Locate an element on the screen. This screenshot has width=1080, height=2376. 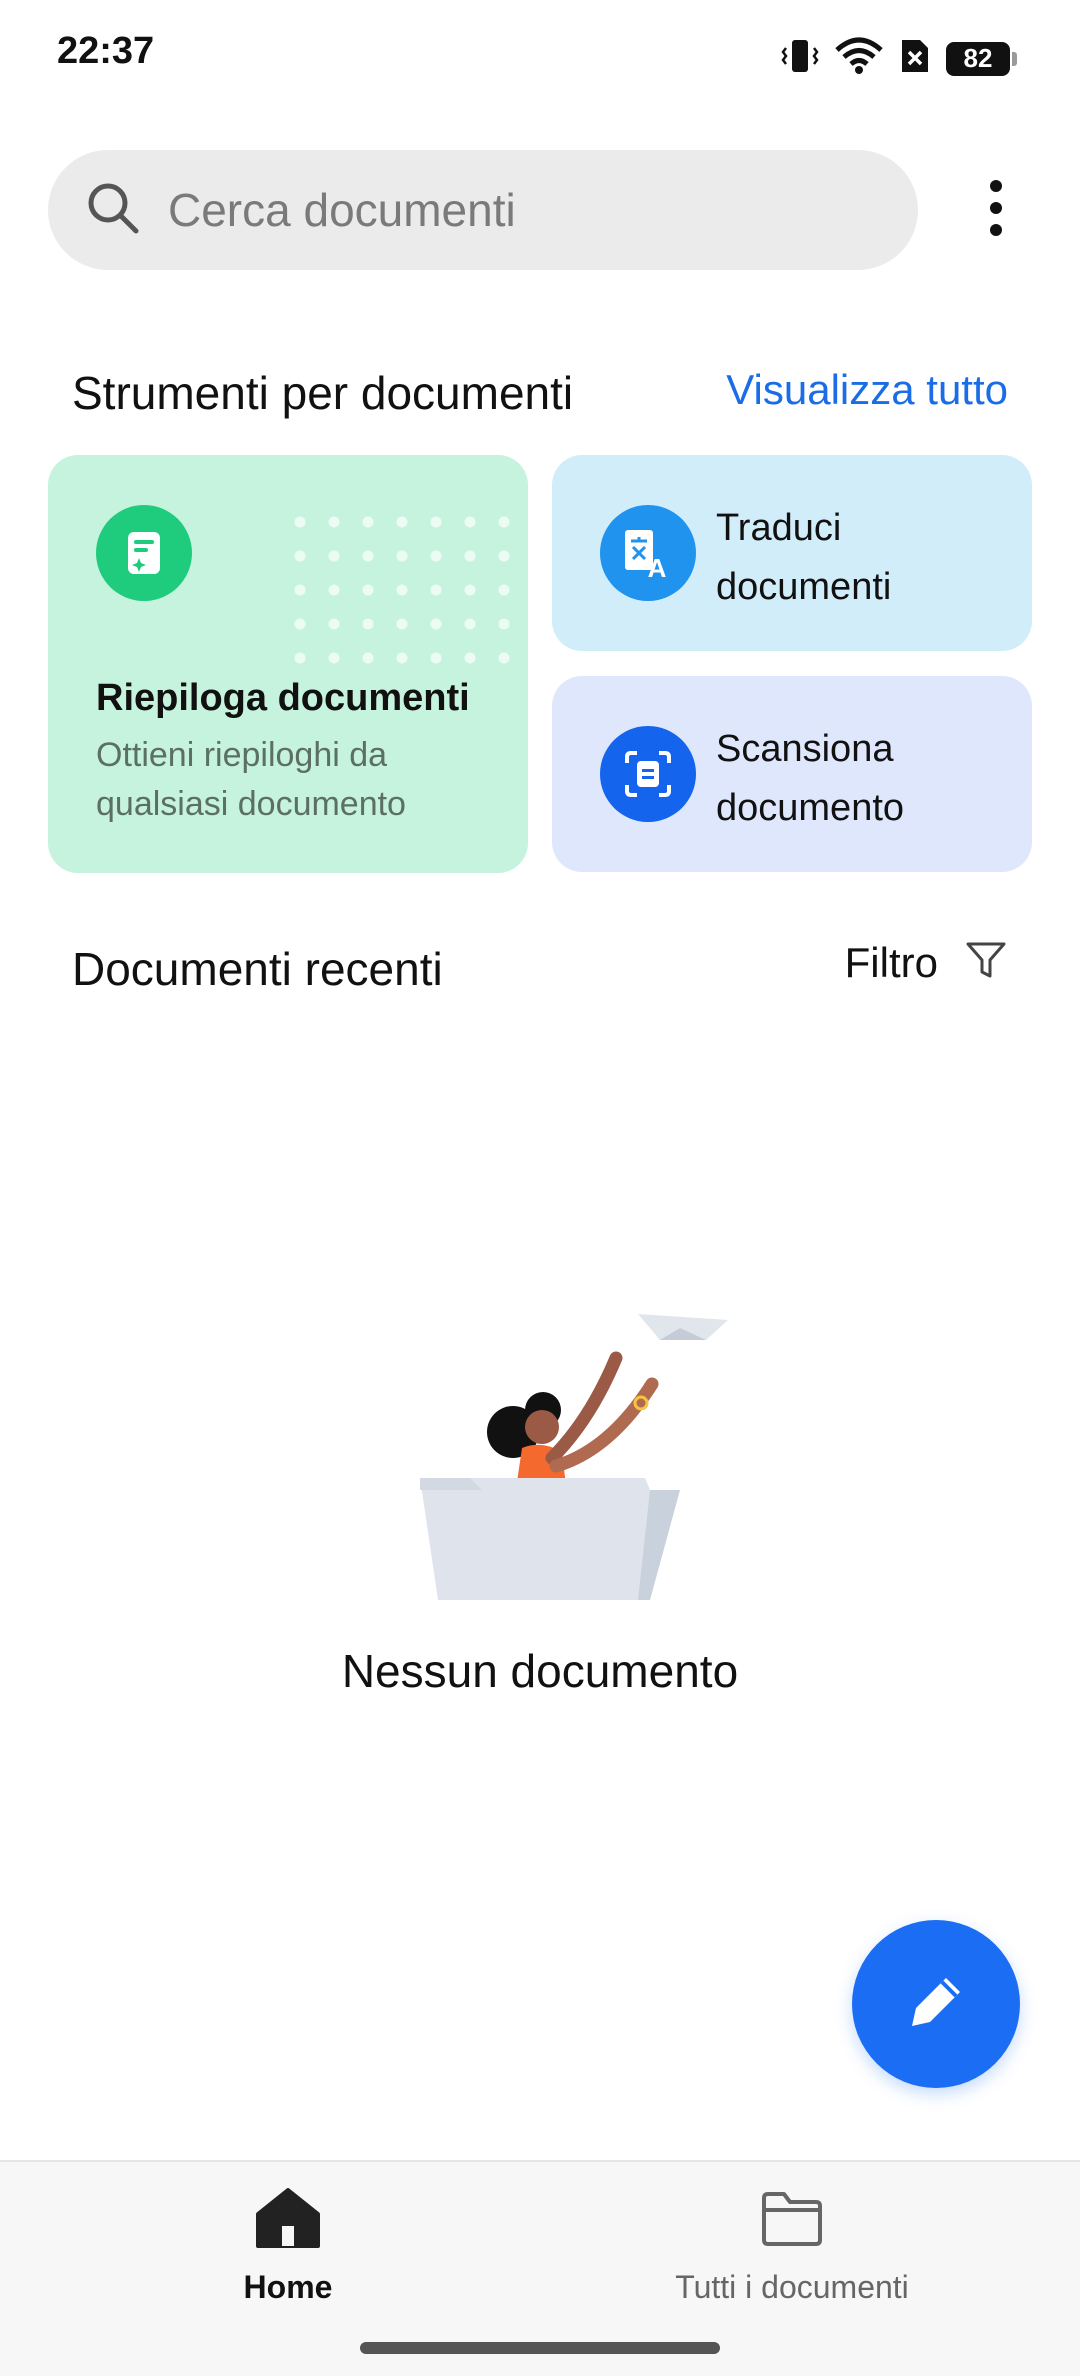
empty-state-text: Nessun documento is located at coordinates (540, 1671).